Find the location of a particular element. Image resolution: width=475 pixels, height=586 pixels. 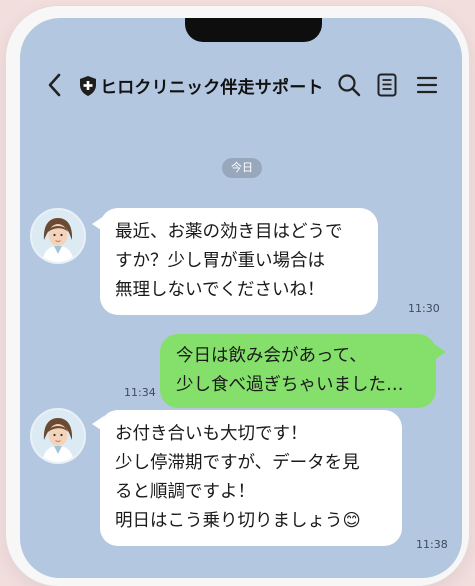

chat-title: ヒロクリニック伴走サポート is located at coordinates (212, 88).